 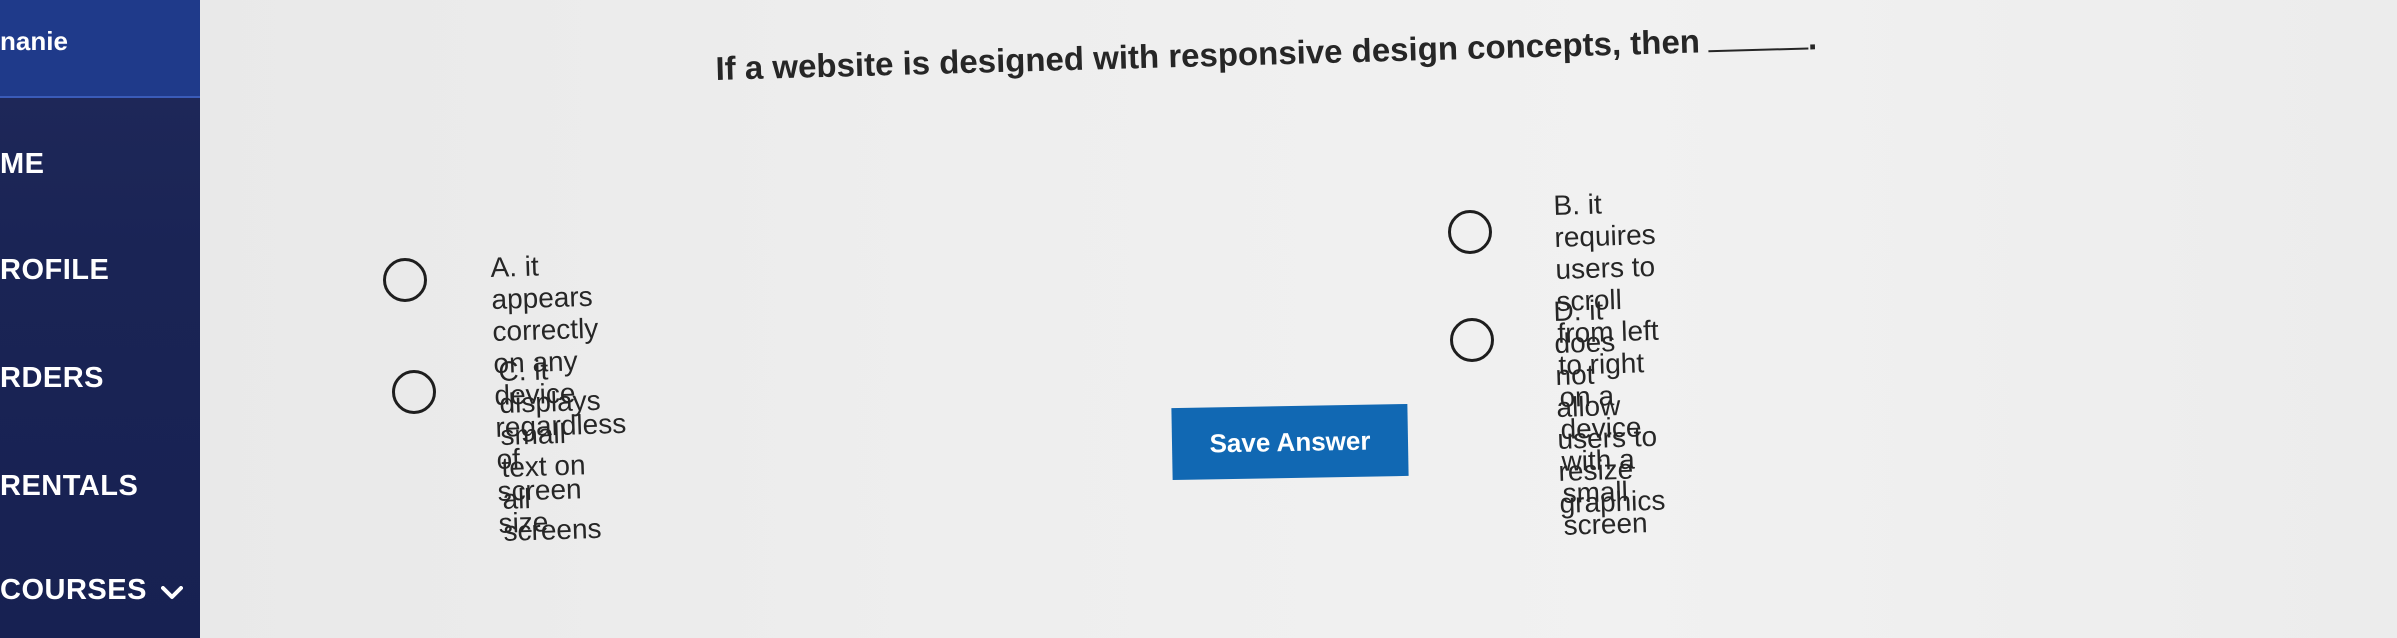 I want to click on question-end: ., so click(x=1812, y=38).